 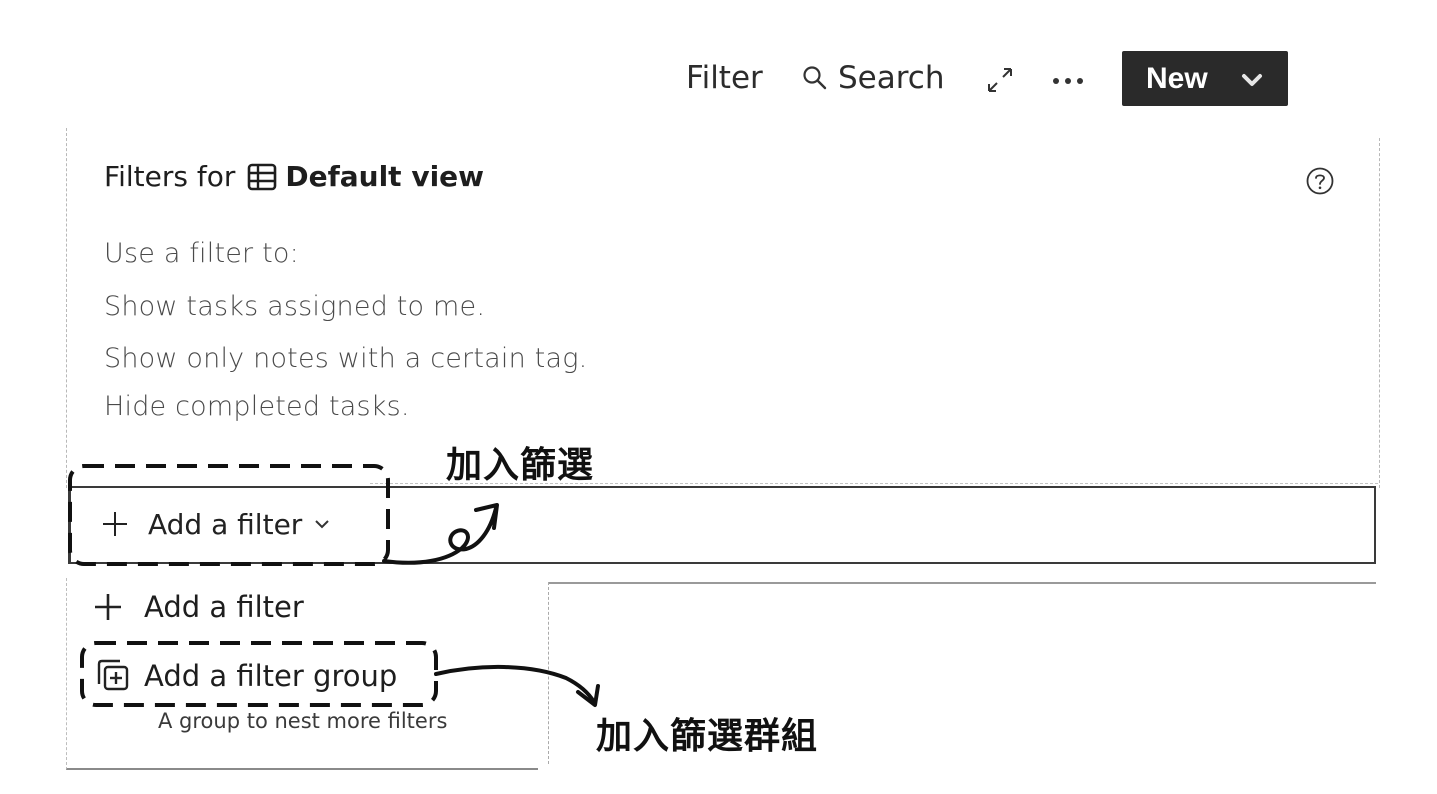 I want to click on panel-title: Filters for Default view, so click(x=294, y=176).